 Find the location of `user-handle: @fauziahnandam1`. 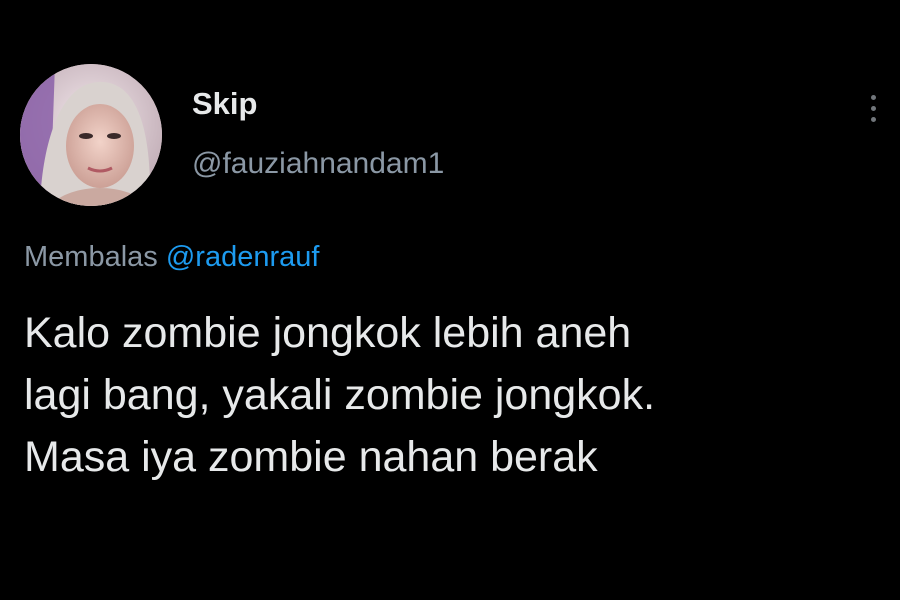

user-handle: @fauziahnandam1 is located at coordinates (318, 164).